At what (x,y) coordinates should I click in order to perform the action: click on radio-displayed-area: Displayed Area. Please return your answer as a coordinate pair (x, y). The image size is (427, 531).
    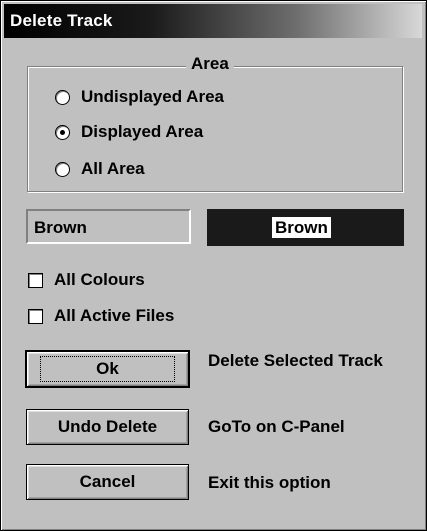
    Looking at the image, I should click on (129, 132).